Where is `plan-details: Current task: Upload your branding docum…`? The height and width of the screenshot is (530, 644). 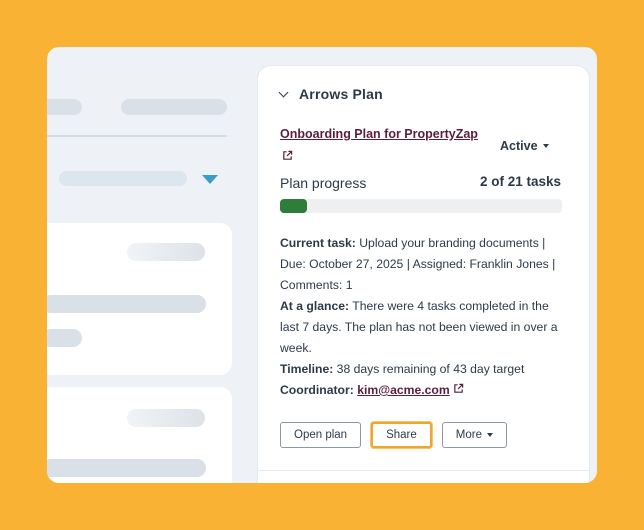 plan-details: Current task: Upload your branding docum… is located at coordinates (425, 317).